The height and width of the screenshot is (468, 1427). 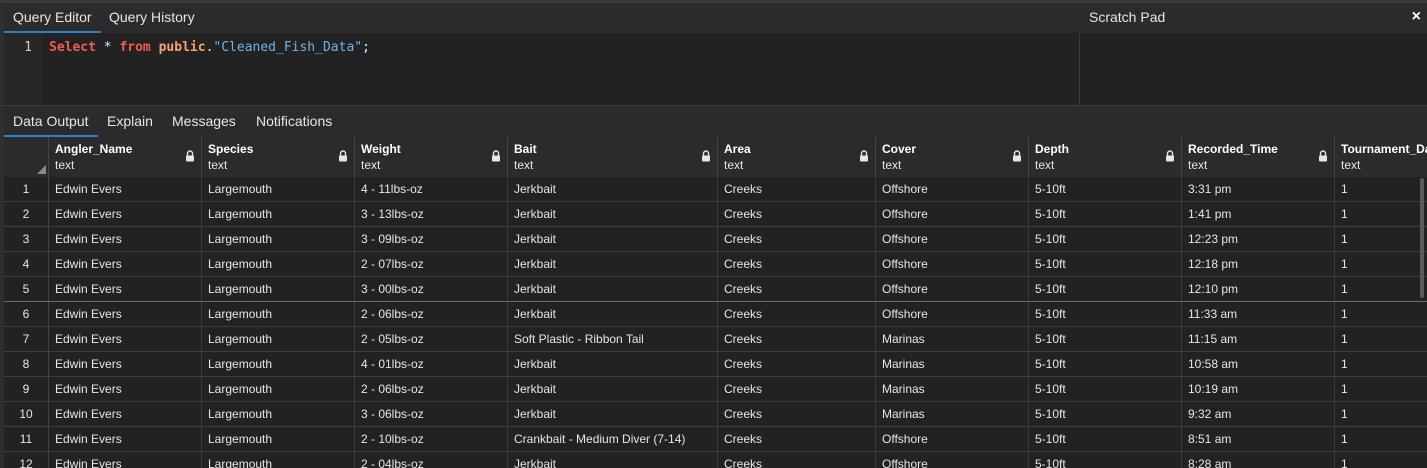 What do you see at coordinates (26, 289) in the screenshot?
I see `row-number: 5` at bounding box center [26, 289].